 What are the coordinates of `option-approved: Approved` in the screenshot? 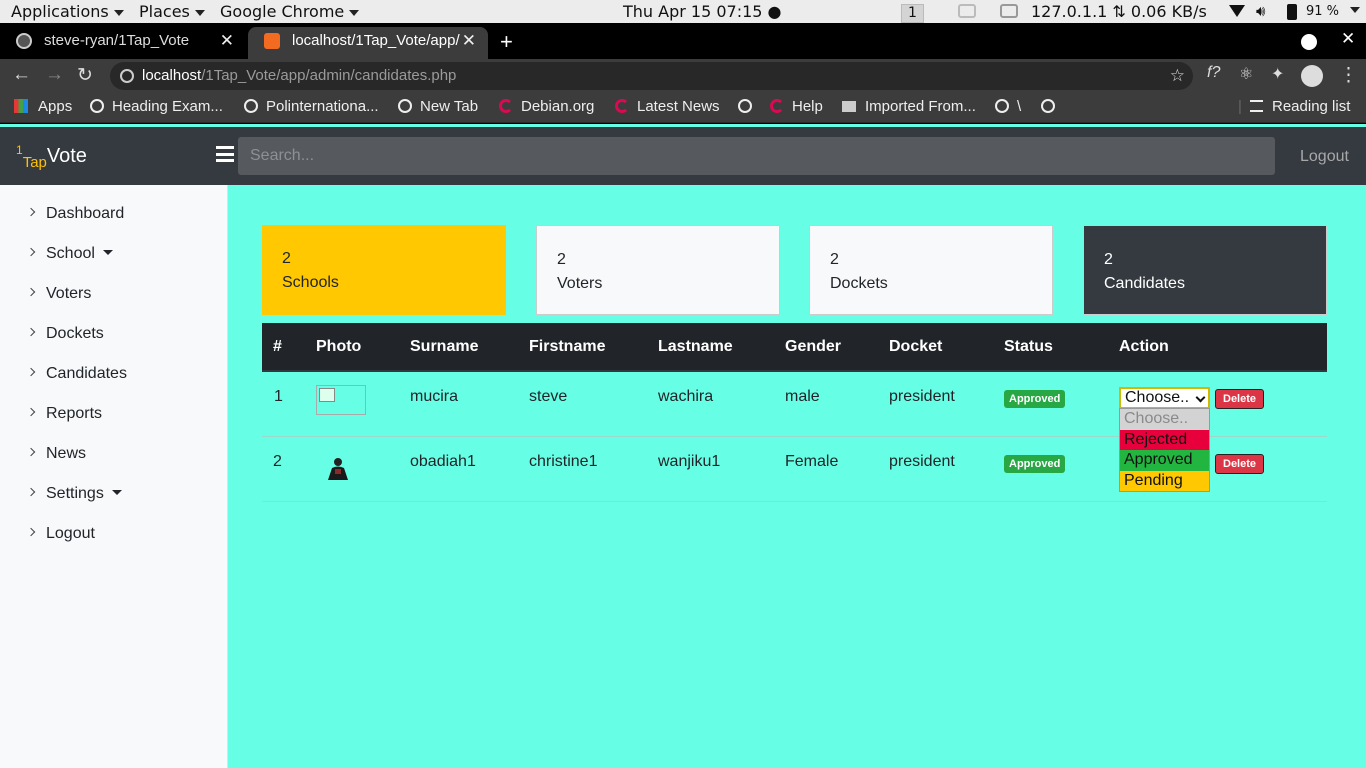 It's located at (1164, 460).